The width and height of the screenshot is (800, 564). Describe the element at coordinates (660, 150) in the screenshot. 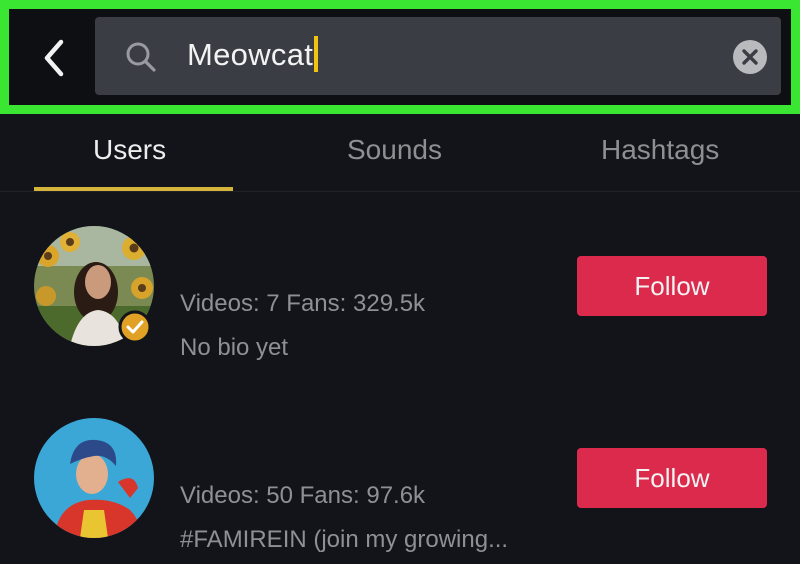

I see `tab-hashtags: Hashtags` at that location.